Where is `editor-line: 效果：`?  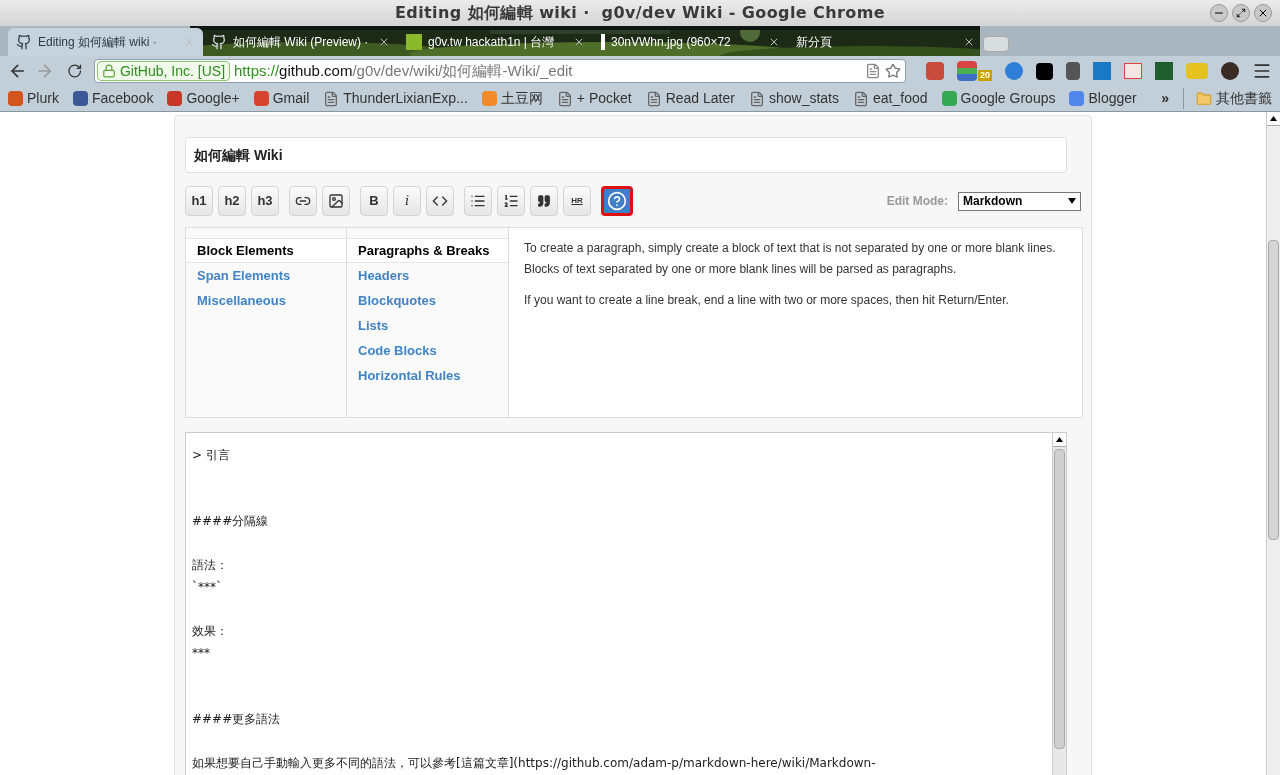 editor-line: 效果： is located at coordinates (210, 631).